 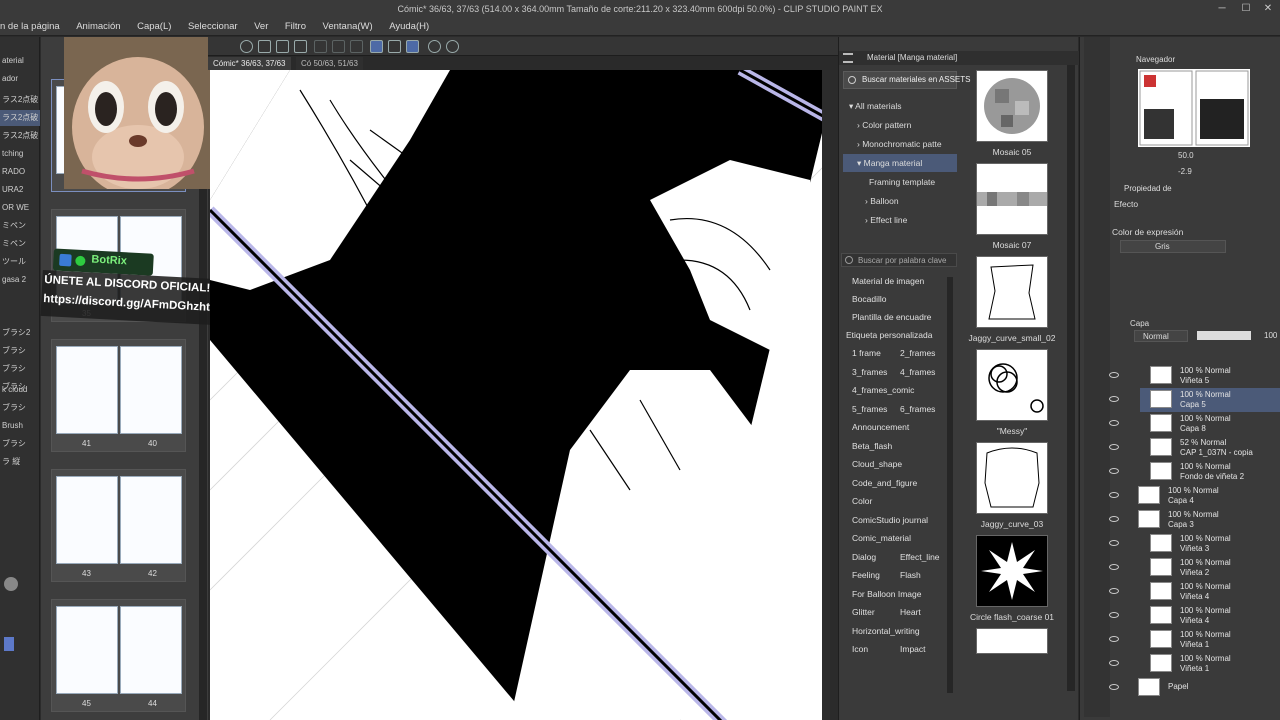 What do you see at coordinates (886, 220) in the screenshot?
I see `tree-item-effect-line: › Effect line` at bounding box center [886, 220].